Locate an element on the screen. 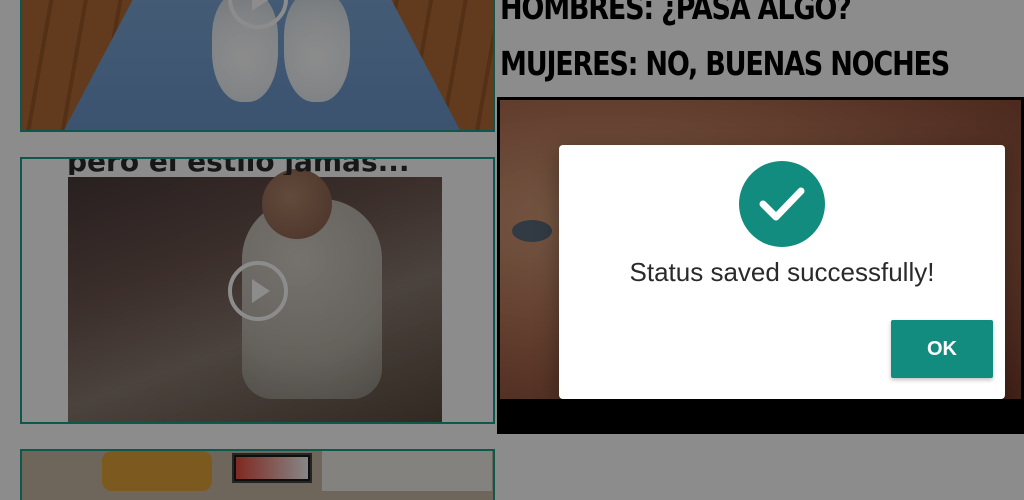 The height and width of the screenshot is (500, 1024). dialog-message: Status saved successfully! is located at coordinates (782, 272).